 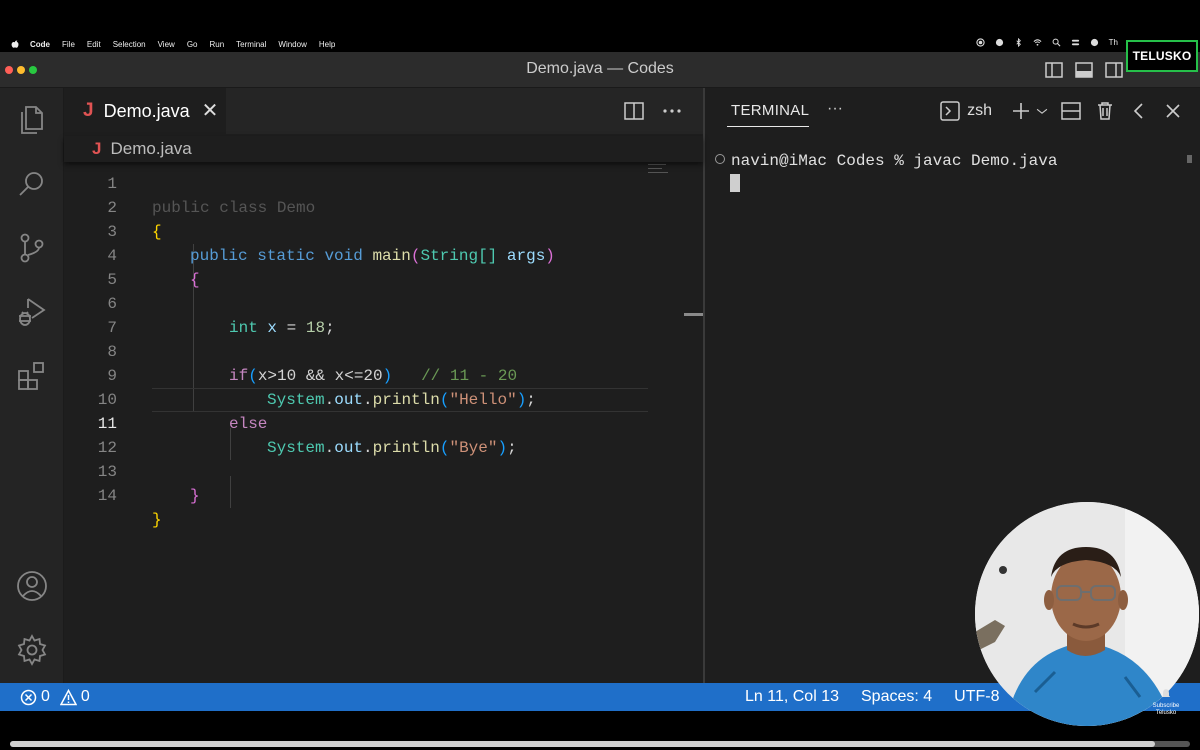 I want to click on active-tab-indicator, so click(x=768, y=126).